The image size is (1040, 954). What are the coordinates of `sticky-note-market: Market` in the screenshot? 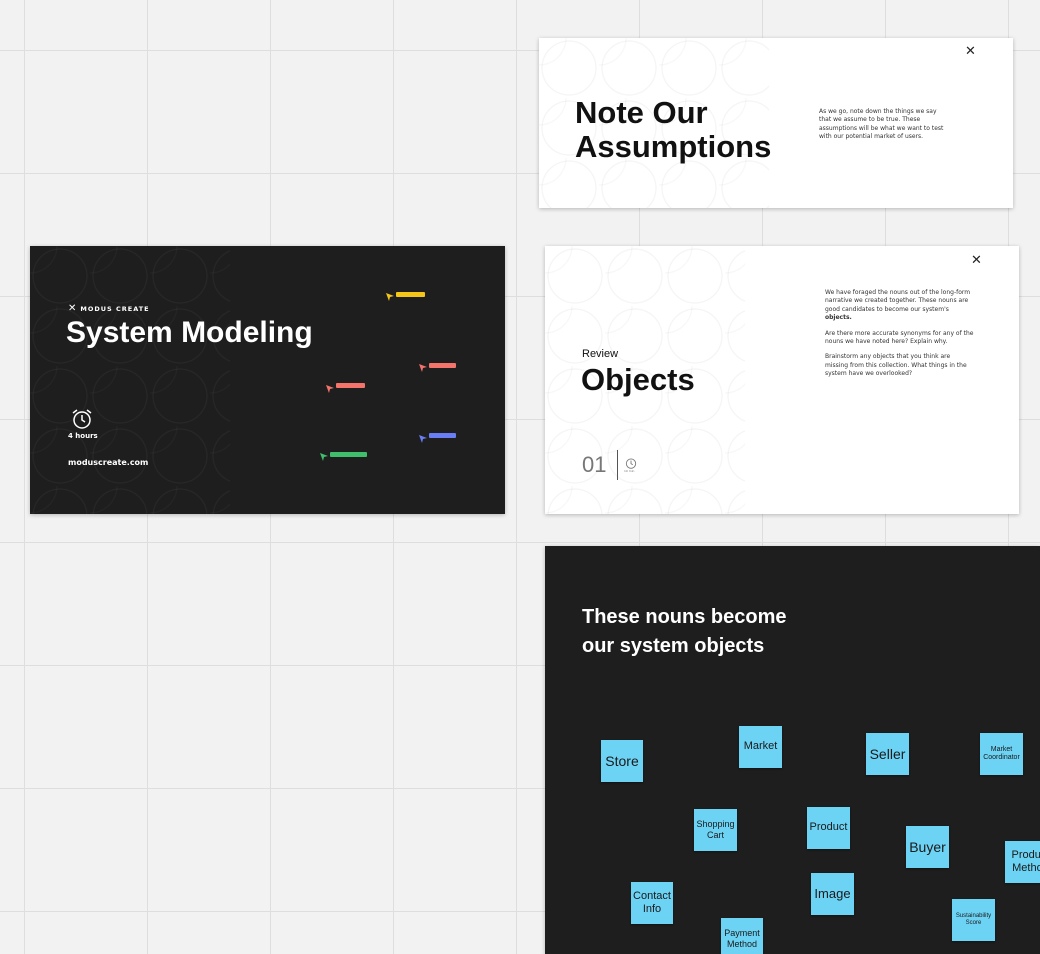 It's located at (760, 747).